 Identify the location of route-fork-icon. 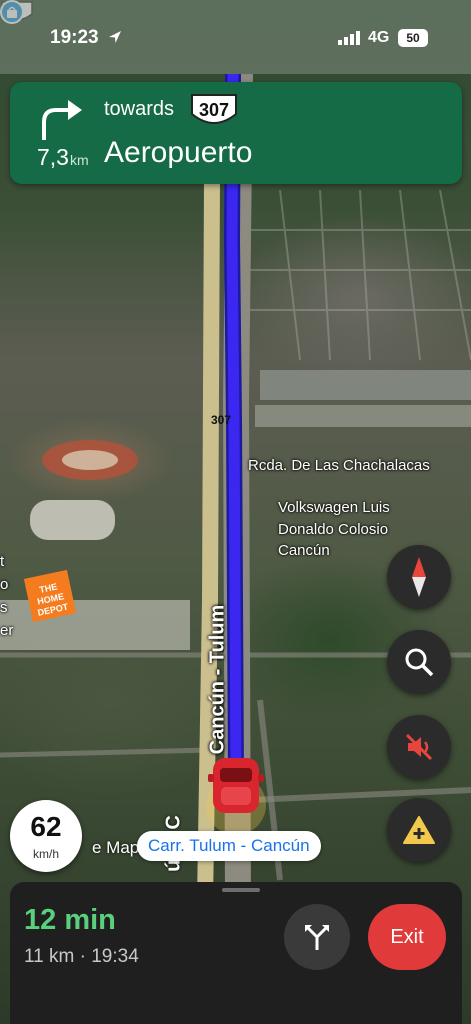
(317, 937).